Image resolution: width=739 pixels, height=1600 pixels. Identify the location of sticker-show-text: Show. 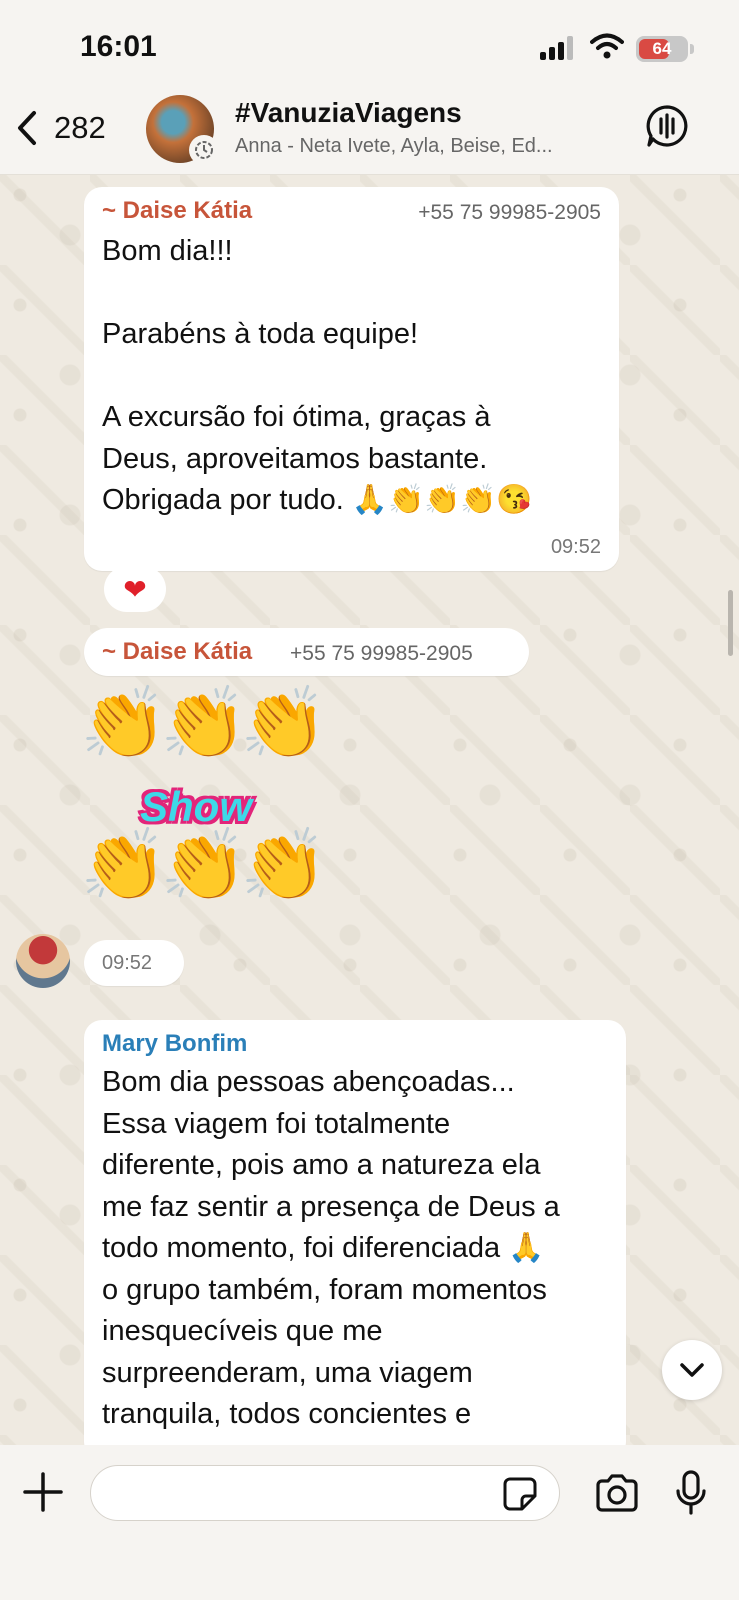
(196, 806).